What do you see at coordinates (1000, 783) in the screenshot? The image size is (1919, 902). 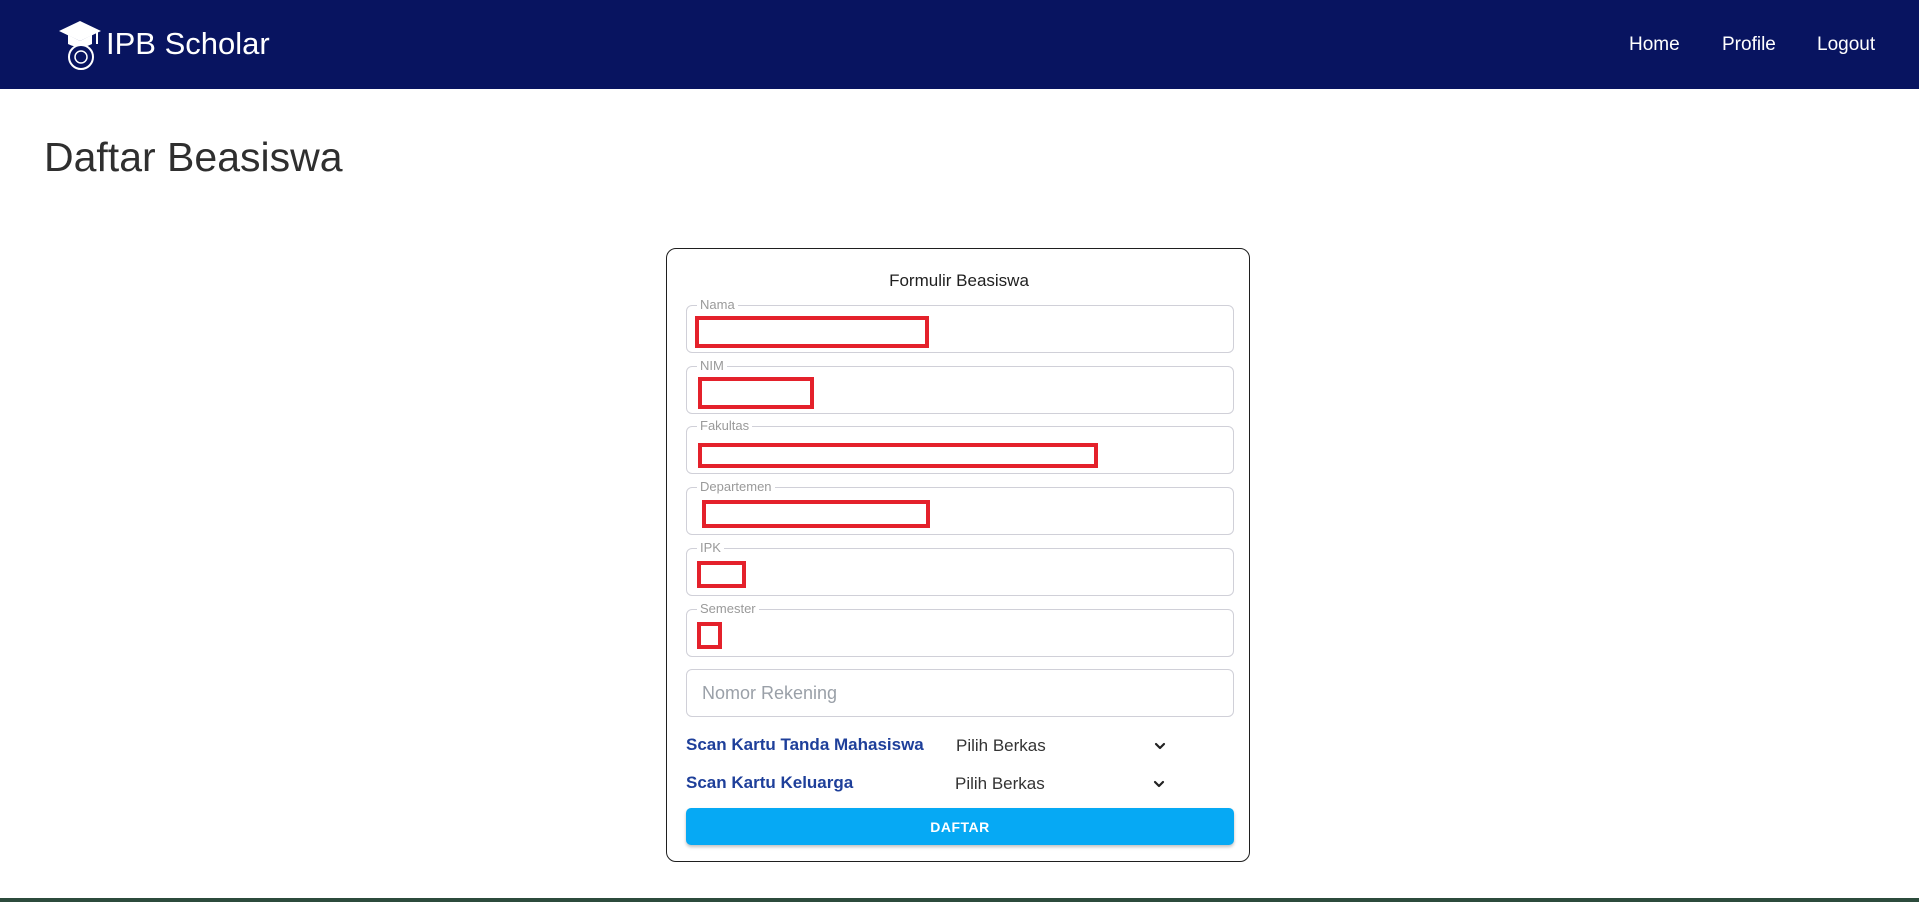 I see `upload-kk-select-value: Pilih Berkas` at bounding box center [1000, 783].